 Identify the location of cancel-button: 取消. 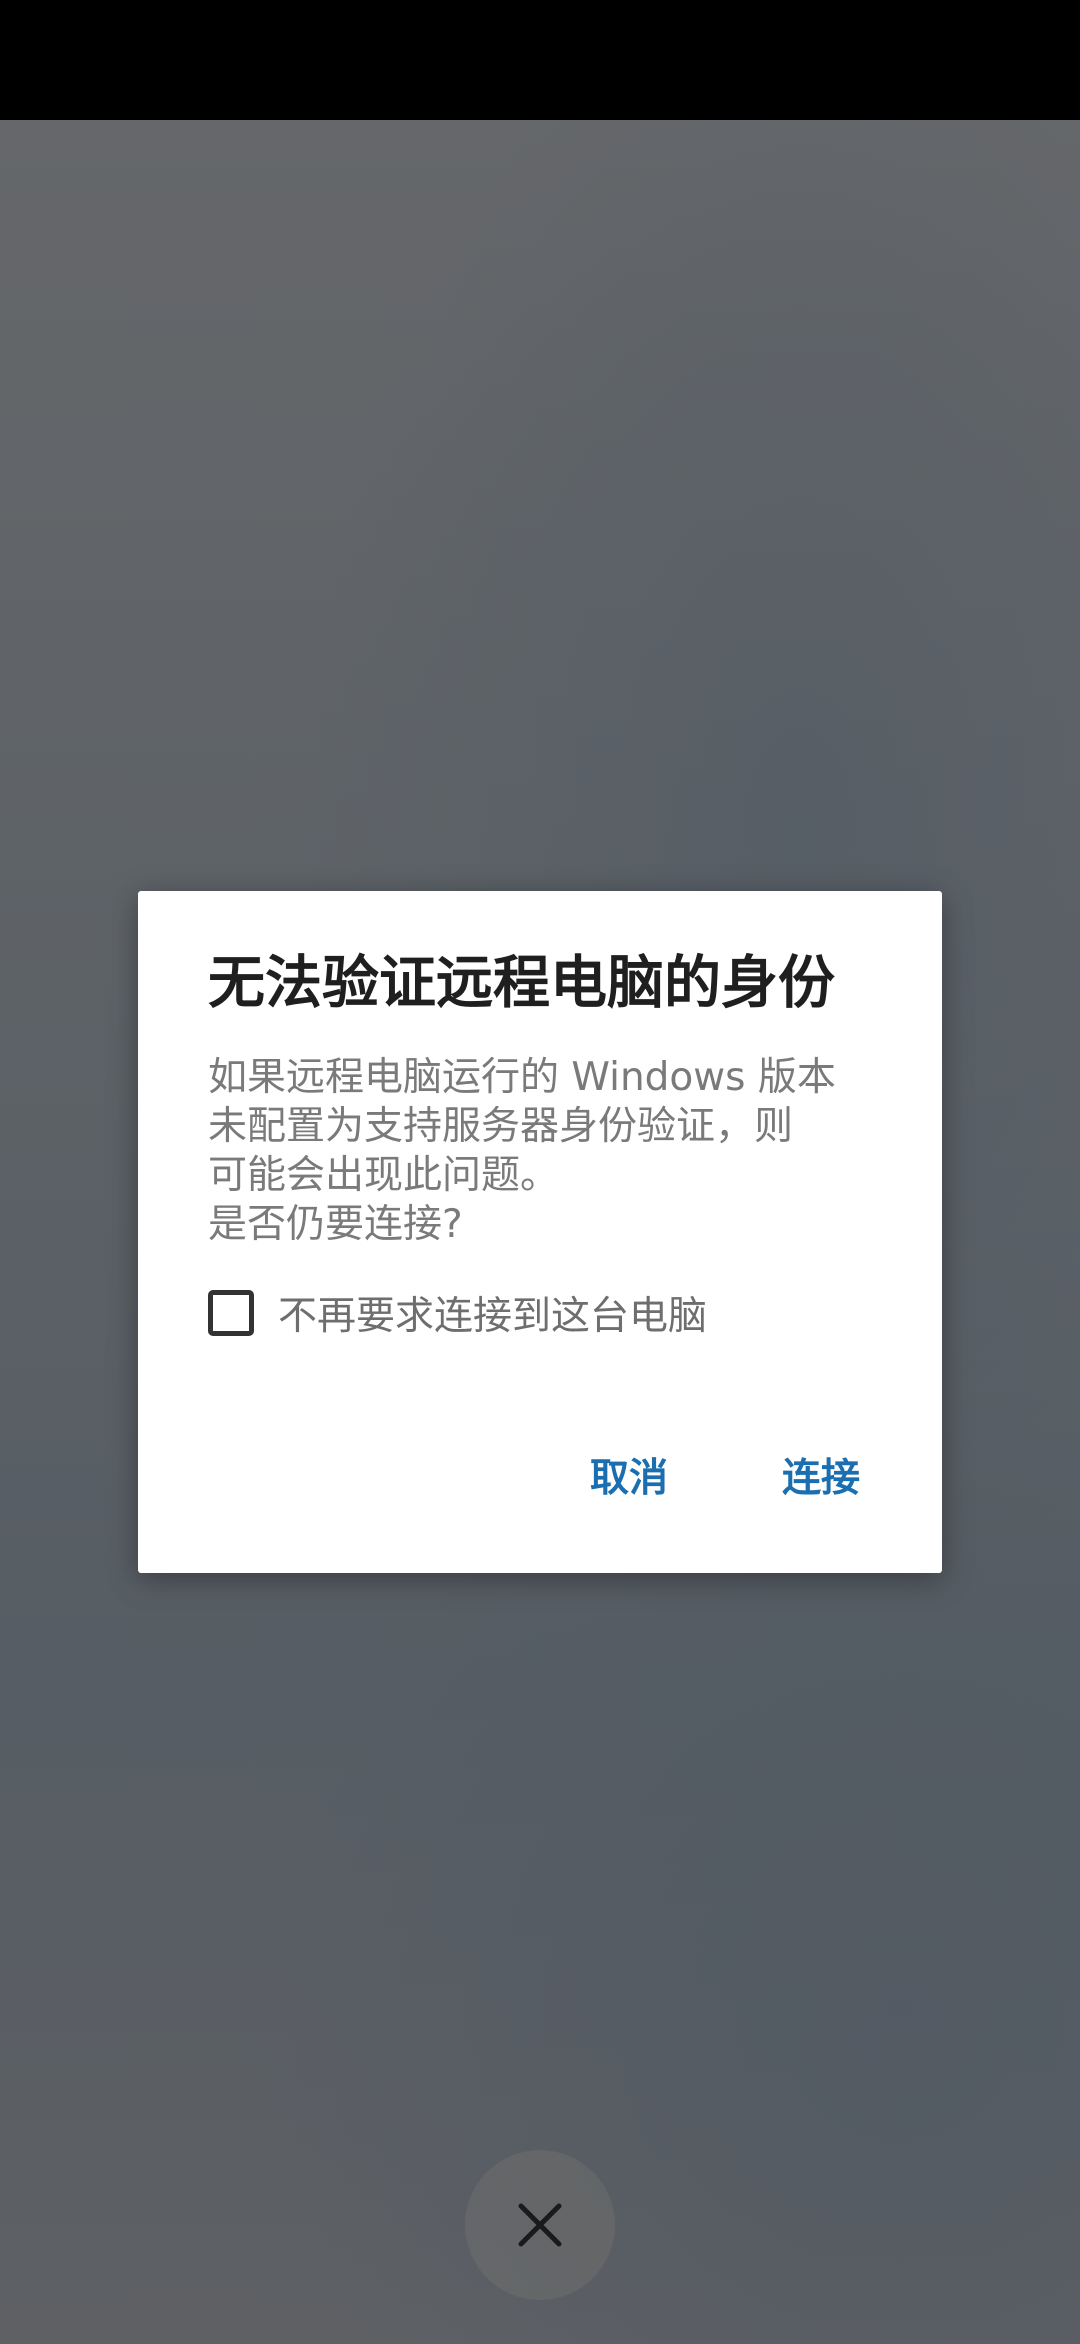
(629, 1475).